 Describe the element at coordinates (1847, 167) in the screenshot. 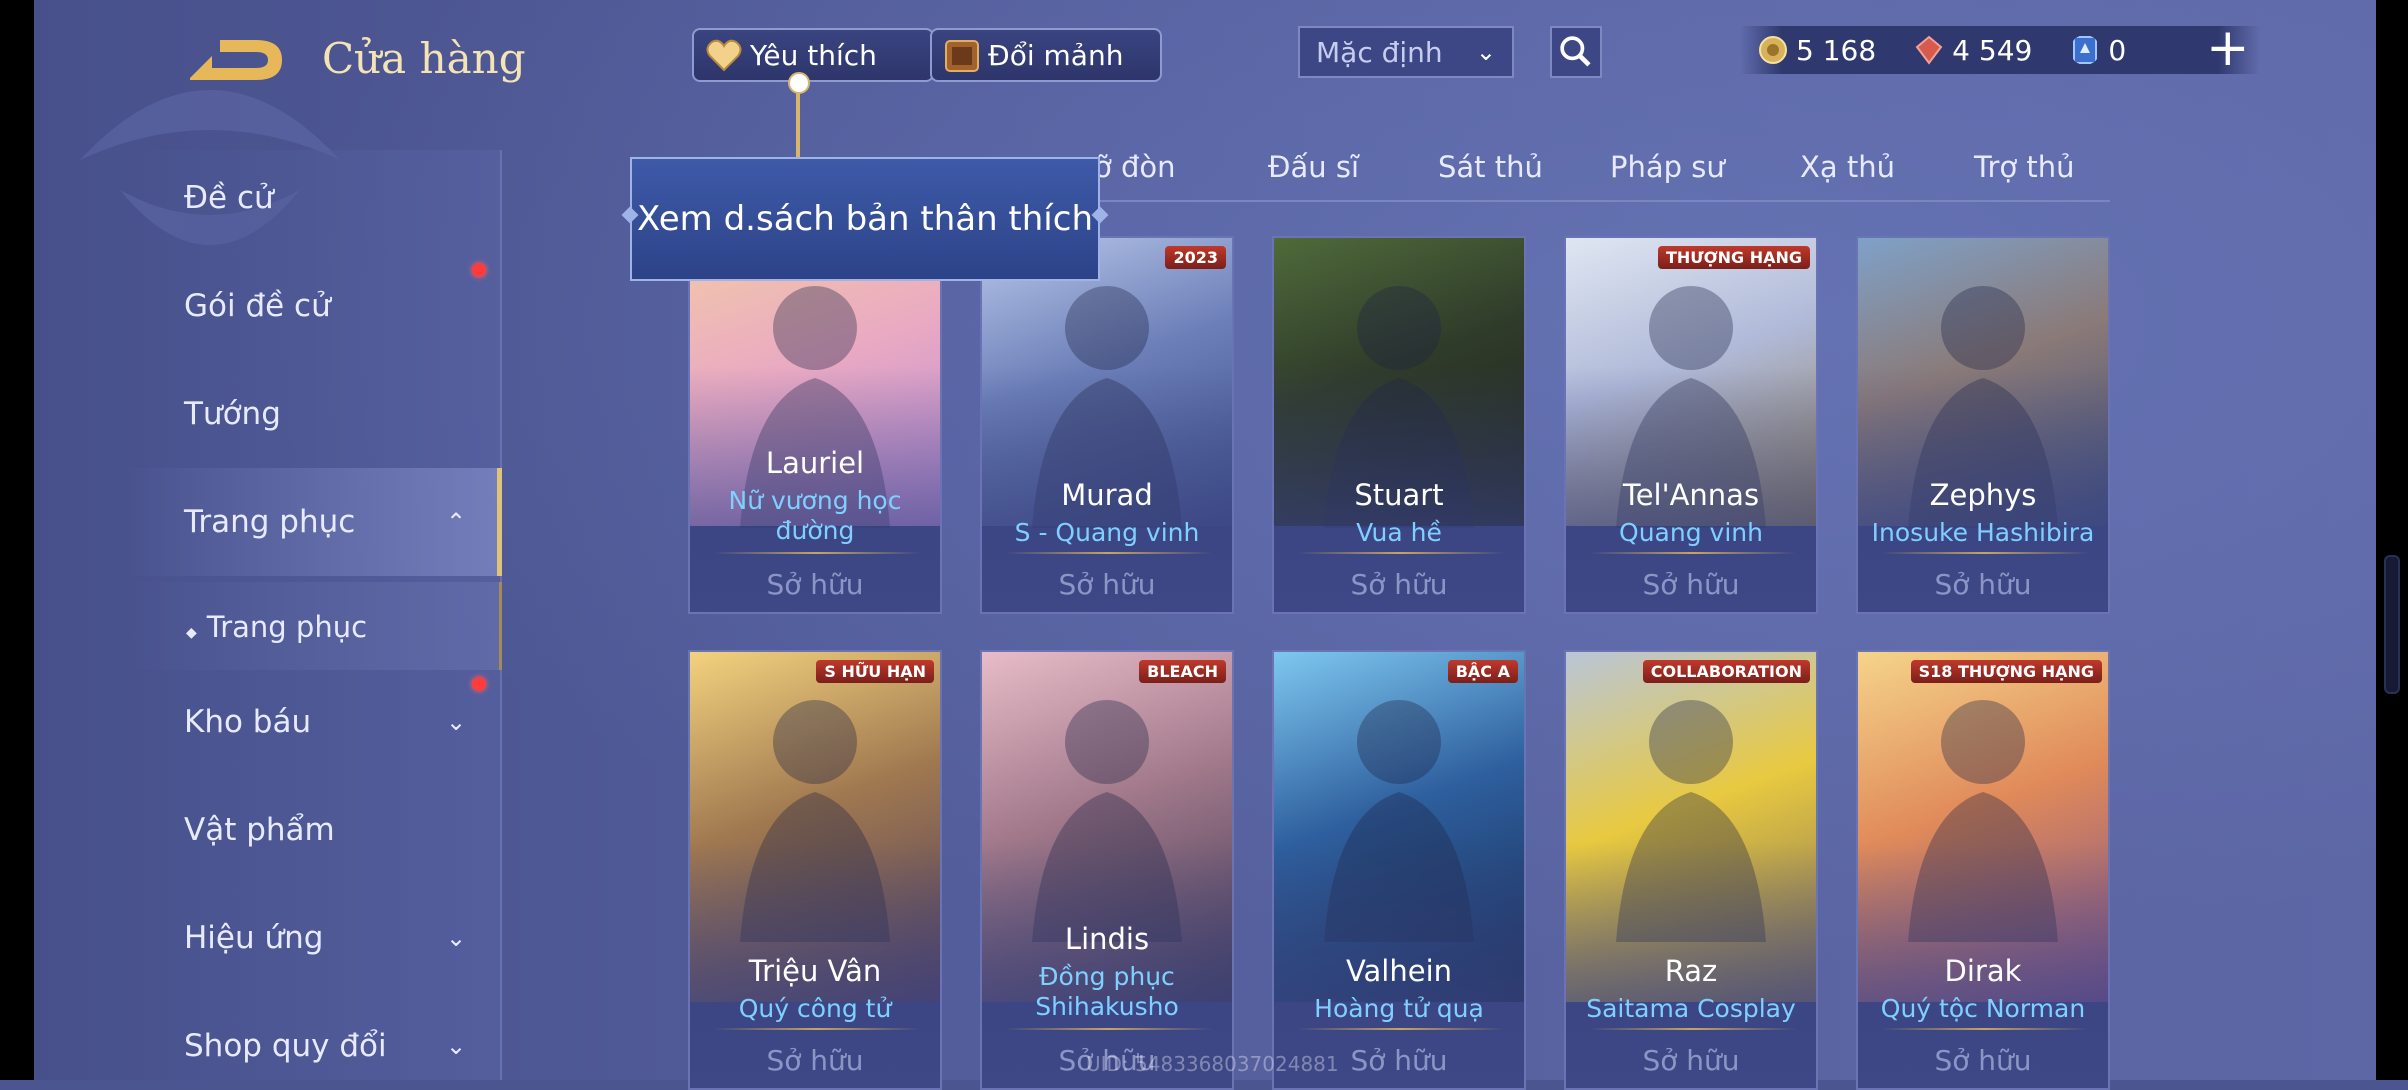

I see `tab-marksman: Xạ thủ` at that location.